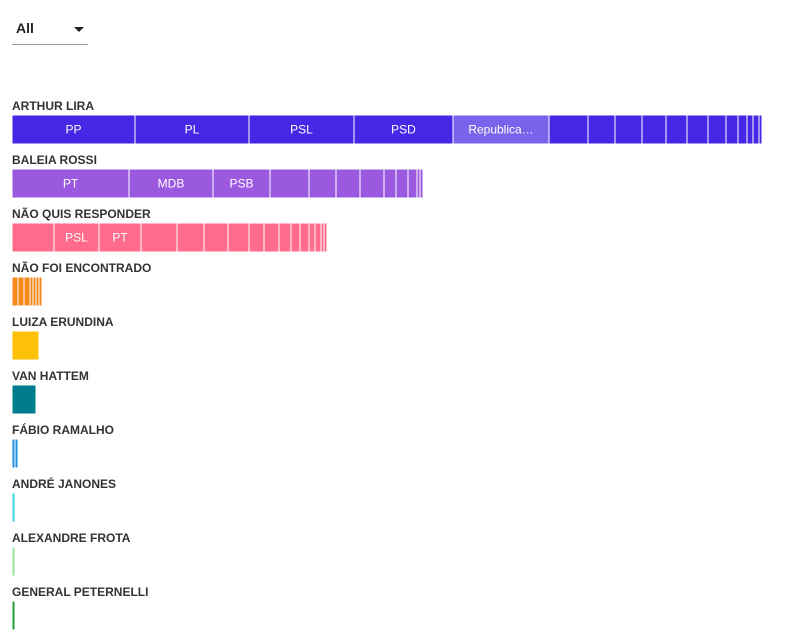  I want to click on bar-row: LUIZA ERUNDINA, so click(62, 338).